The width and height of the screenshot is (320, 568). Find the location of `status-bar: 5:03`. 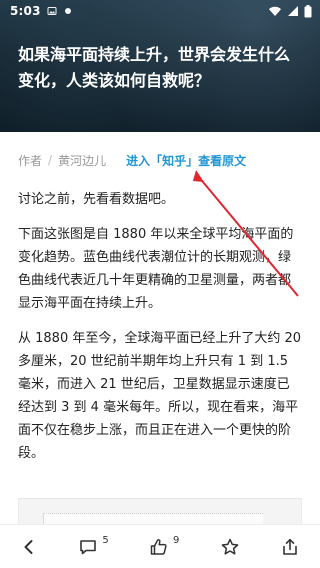

status-bar: 5:03 is located at coordinates (160, 11).